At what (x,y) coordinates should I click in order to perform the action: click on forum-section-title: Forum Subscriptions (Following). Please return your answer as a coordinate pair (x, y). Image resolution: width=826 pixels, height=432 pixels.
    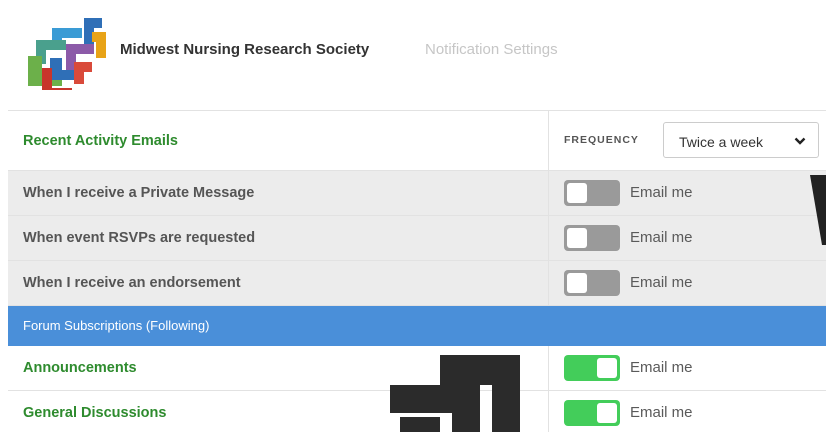
    Looking at the image, I should click on (116, 325).